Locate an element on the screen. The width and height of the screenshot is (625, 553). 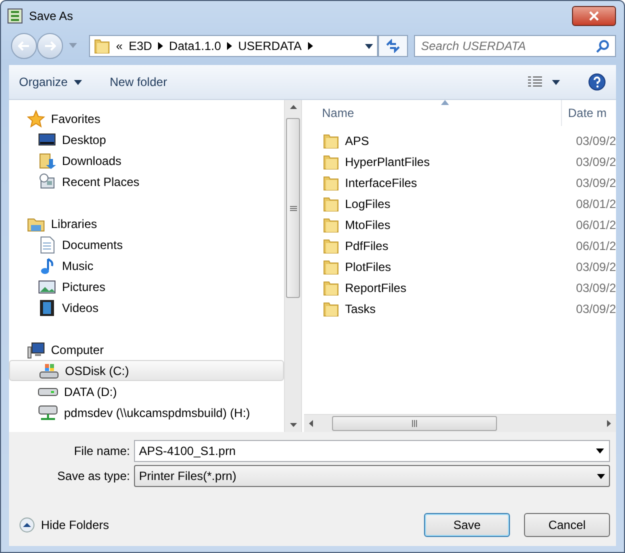
scroll-left-icon is located at coordinates (311, 423).